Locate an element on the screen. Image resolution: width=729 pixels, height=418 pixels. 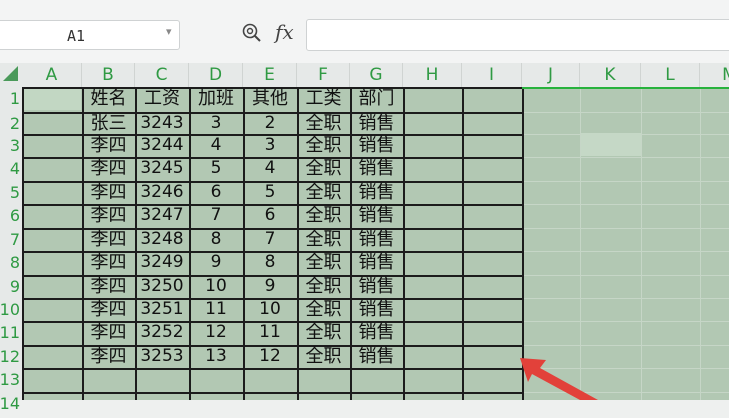
name-box: A1 ▾ is located at coordinates (90, 35).